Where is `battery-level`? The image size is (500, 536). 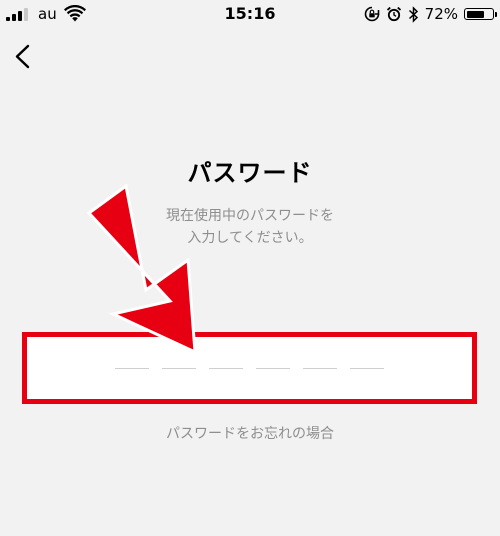
battery-level is located at coordinates (475, 14).